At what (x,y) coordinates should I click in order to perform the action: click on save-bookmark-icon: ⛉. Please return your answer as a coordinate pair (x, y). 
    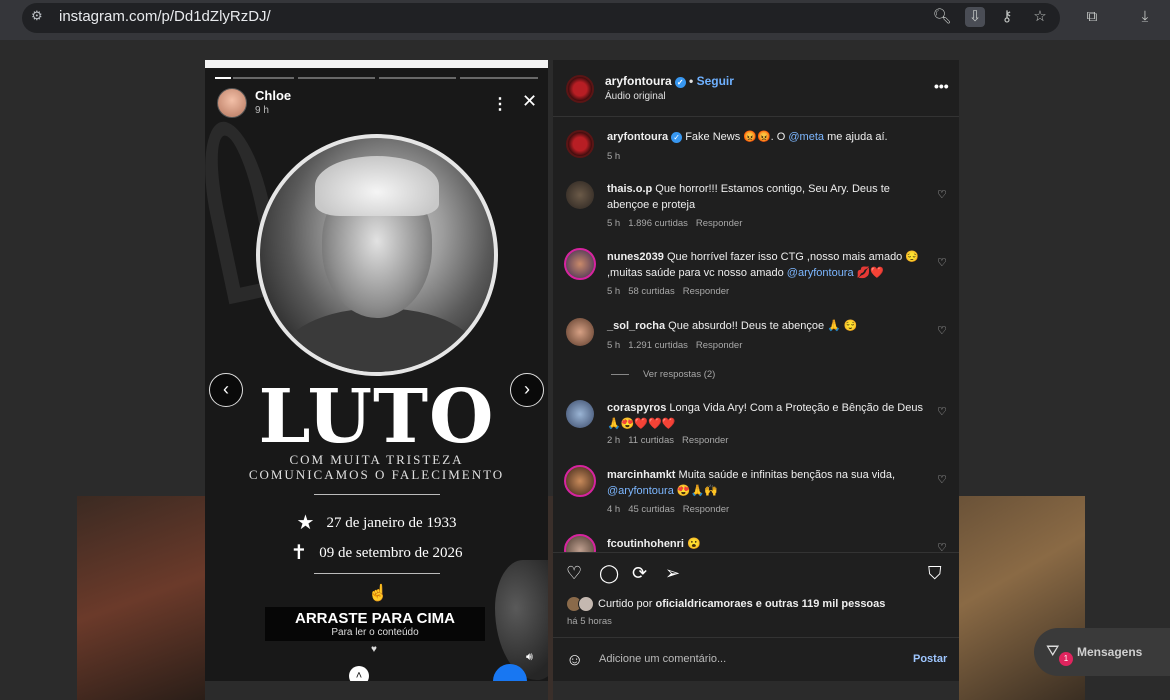
    Looking at the image, I should click on (935, 573).